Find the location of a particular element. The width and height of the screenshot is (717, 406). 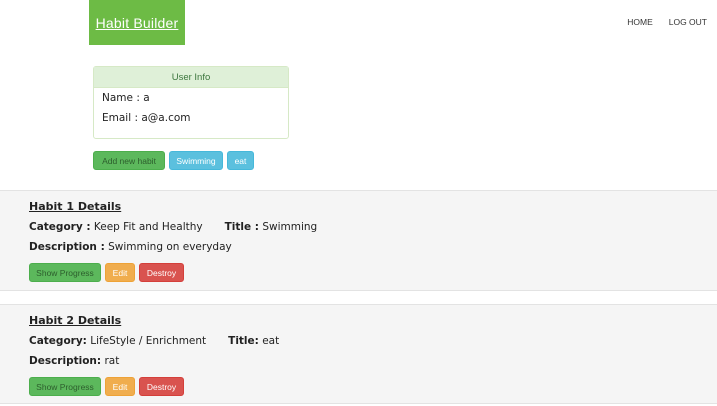

category-value: Keep Fit and Healthy is located at coordinates (148, 227).